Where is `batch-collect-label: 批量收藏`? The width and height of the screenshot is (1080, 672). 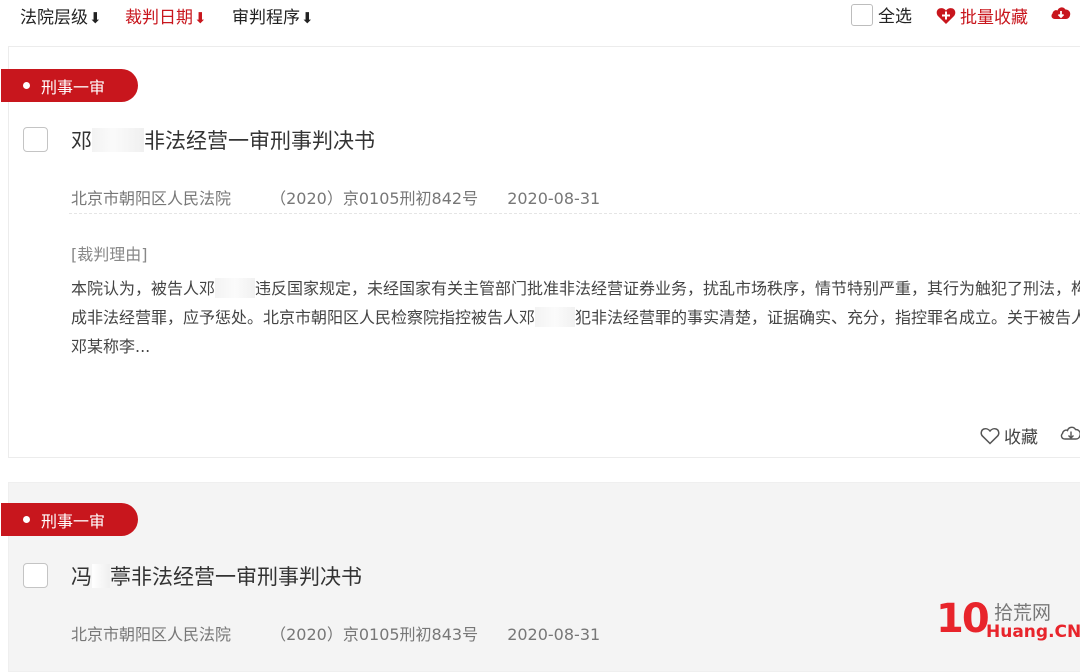 batch-collect-label: 批量收藏 is located at coordinates (994, 18).